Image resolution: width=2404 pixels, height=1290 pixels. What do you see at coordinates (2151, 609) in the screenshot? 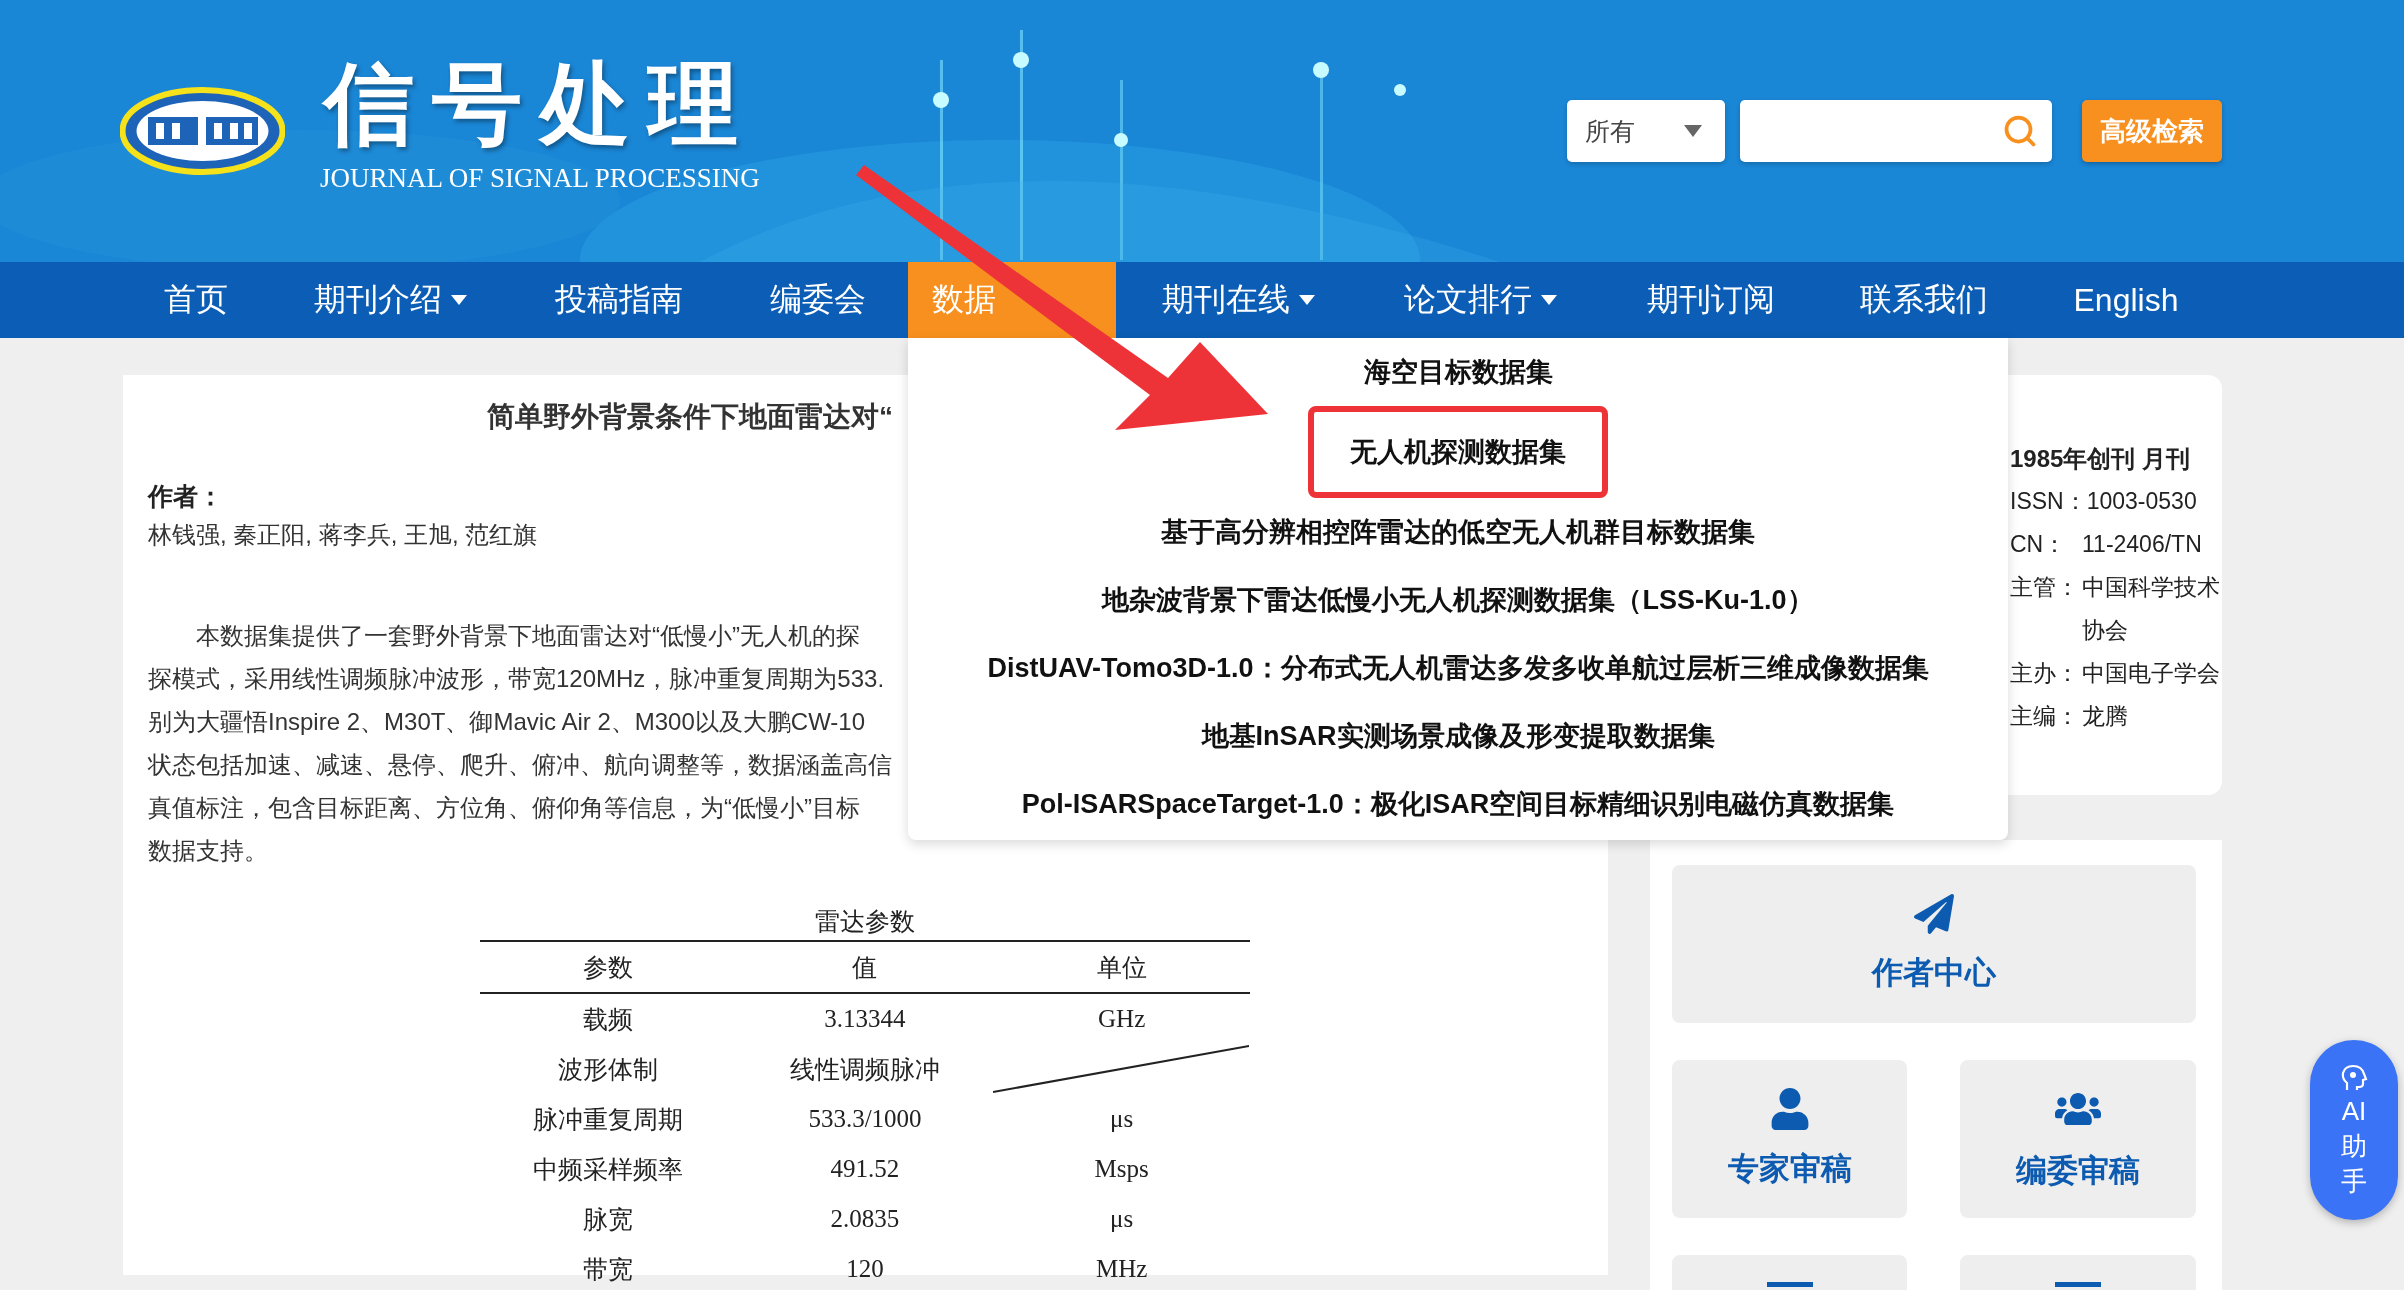
I see `info-value: 中国科学技术协会` at bounding box center [2151, 609].